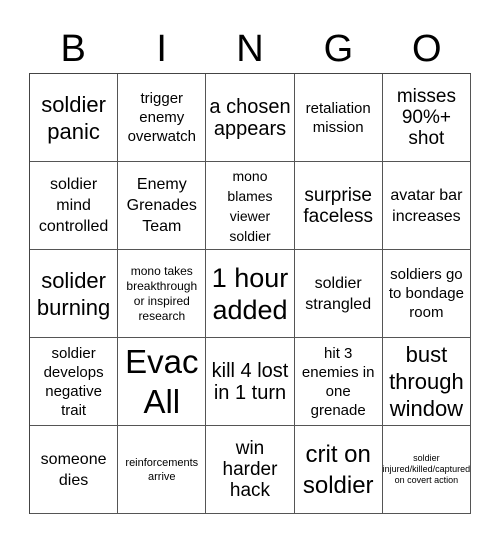 The height and width of the screenshot is (544, 500). I want to click on cell-text: retaliation mission, so click(338, 117).